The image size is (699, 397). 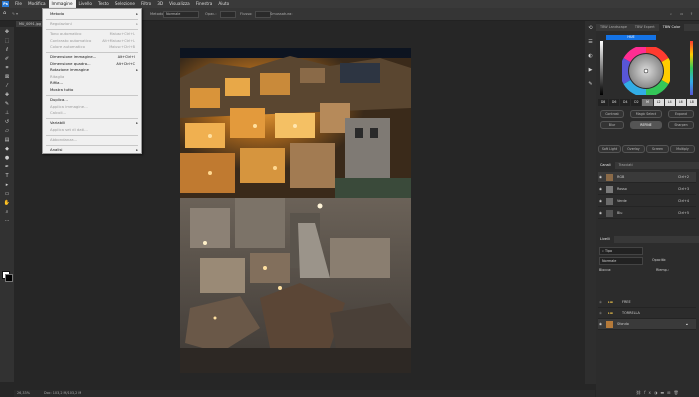 I want to click on shape-tool-icon: ▭, so click(x=7, y=193).